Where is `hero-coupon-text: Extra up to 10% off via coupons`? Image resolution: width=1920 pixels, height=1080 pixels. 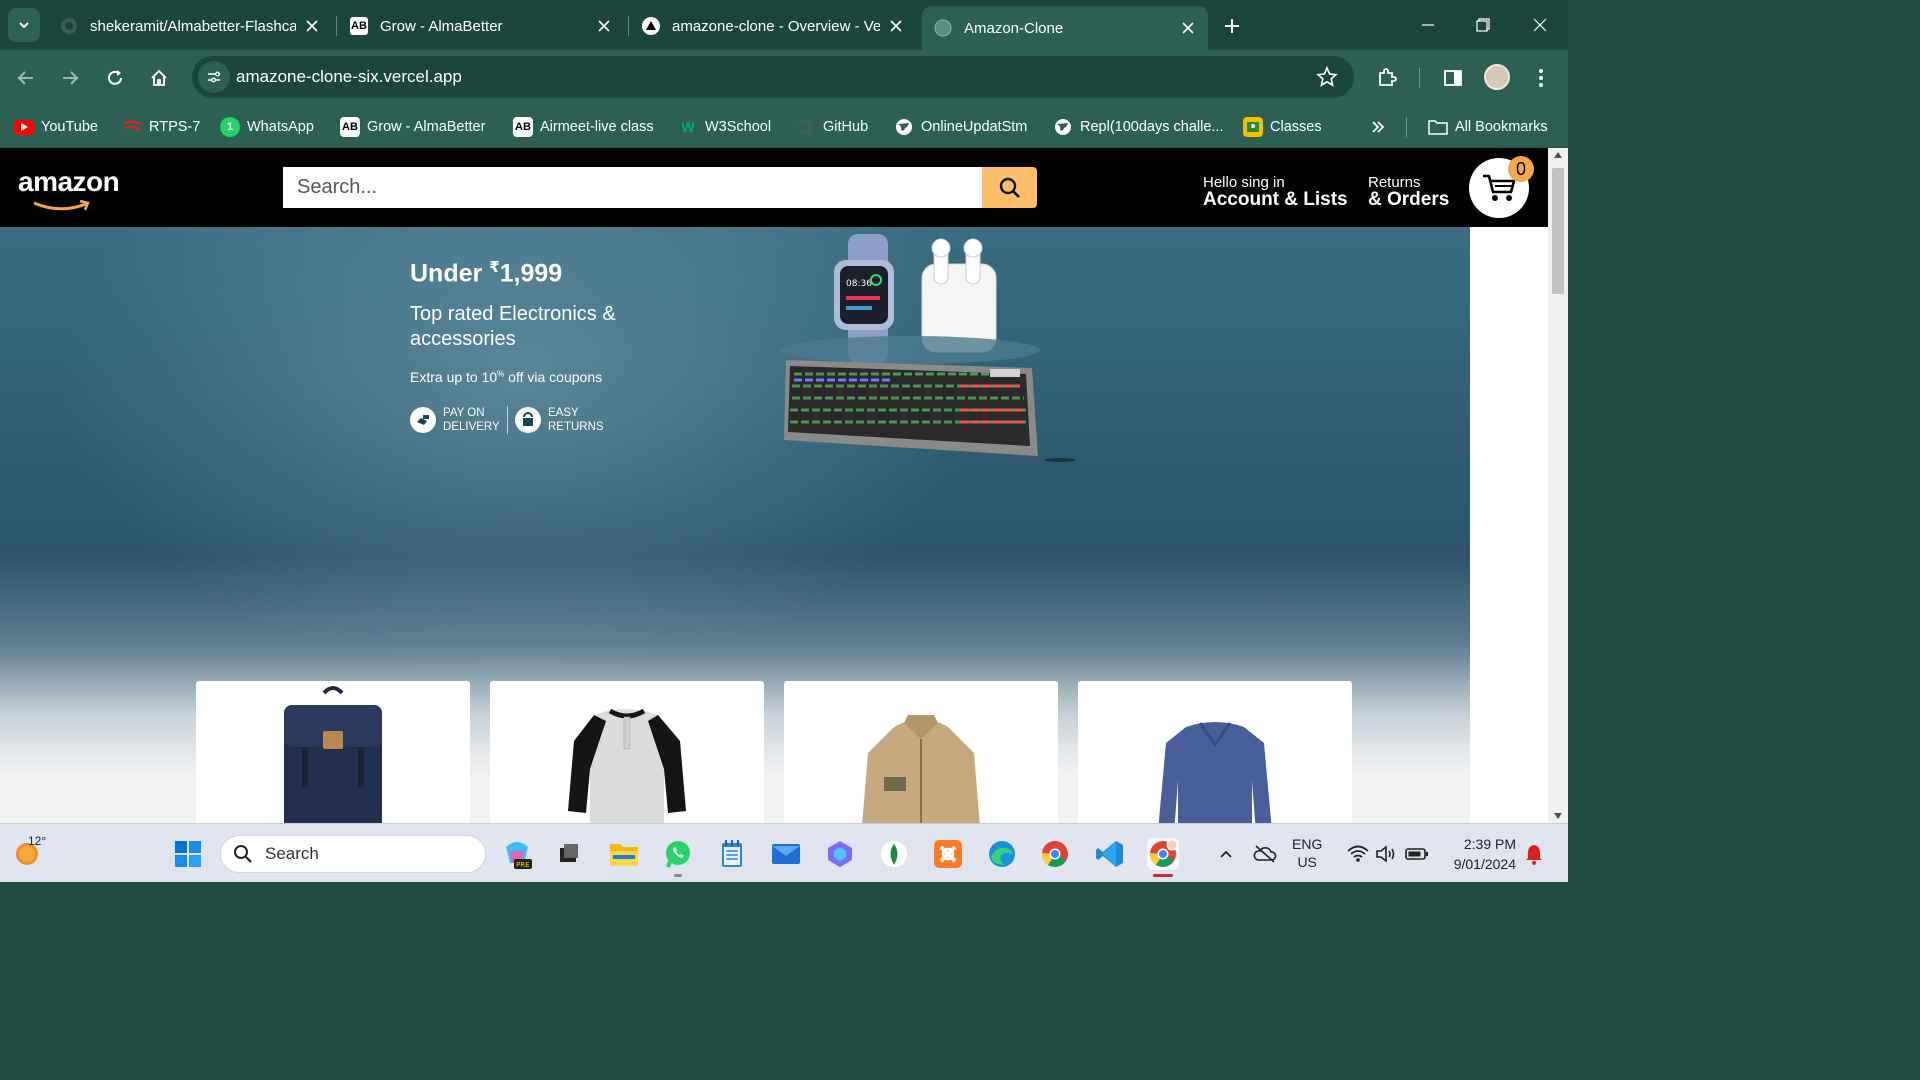
hero-coupon-text: Extra up to 10% off via coupons is located at coordinates (506, 377).